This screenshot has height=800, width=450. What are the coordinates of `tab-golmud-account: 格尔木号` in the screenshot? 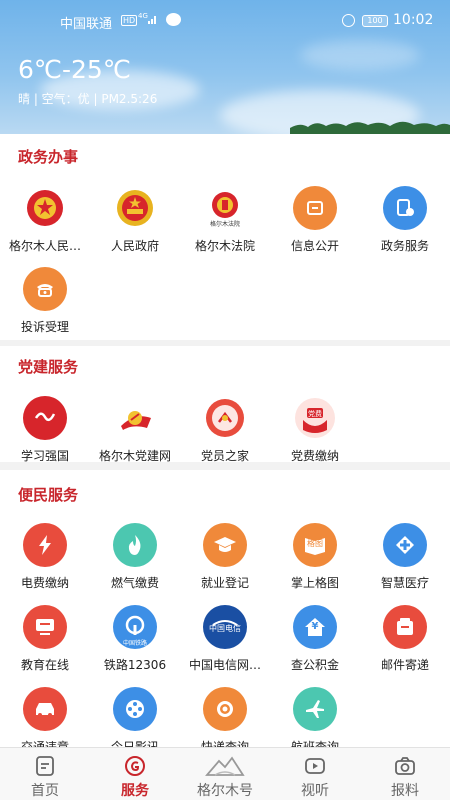 It's located at (225, 774).